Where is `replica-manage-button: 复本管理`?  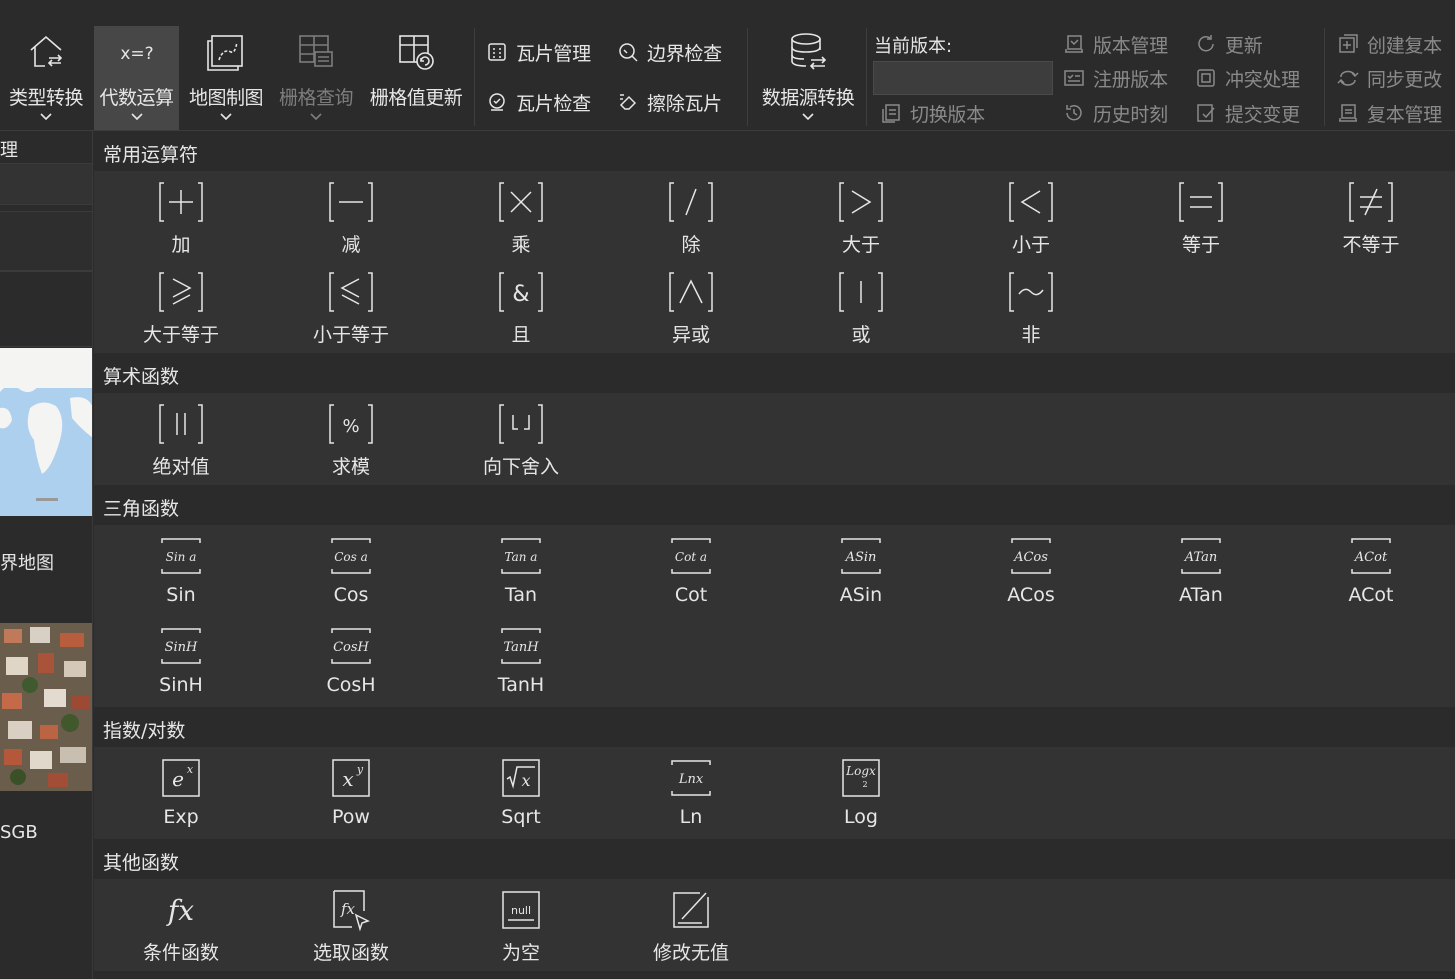 replica-manage-button: 复本管理 is located at coordinates (1389, 113).